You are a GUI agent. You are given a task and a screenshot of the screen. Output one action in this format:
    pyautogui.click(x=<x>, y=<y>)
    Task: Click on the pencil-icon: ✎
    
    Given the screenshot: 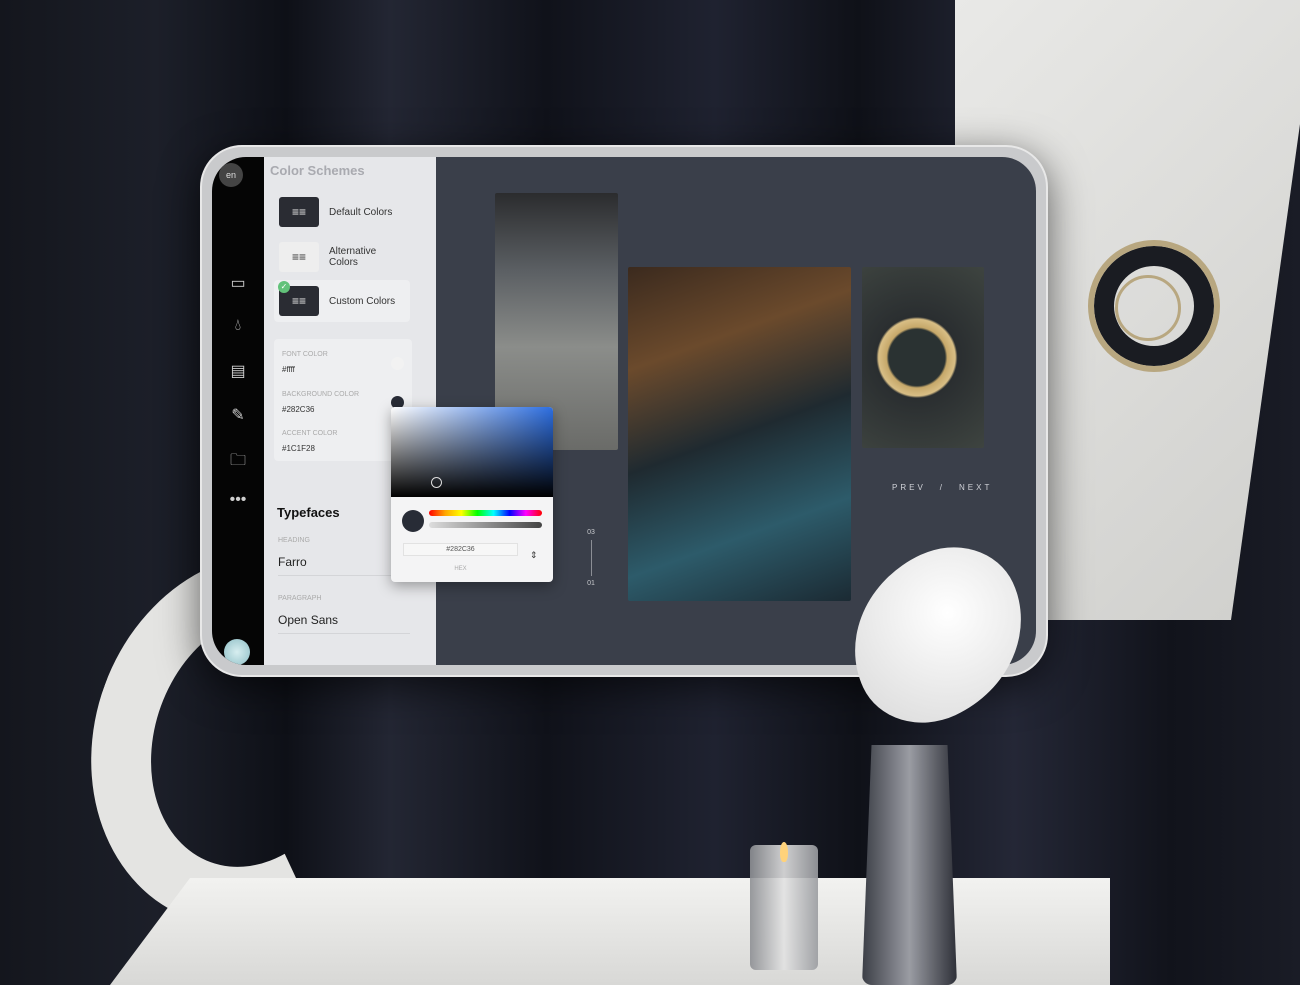 What is the action you would take?
    pyautogui.click(x=238, y=415)
    